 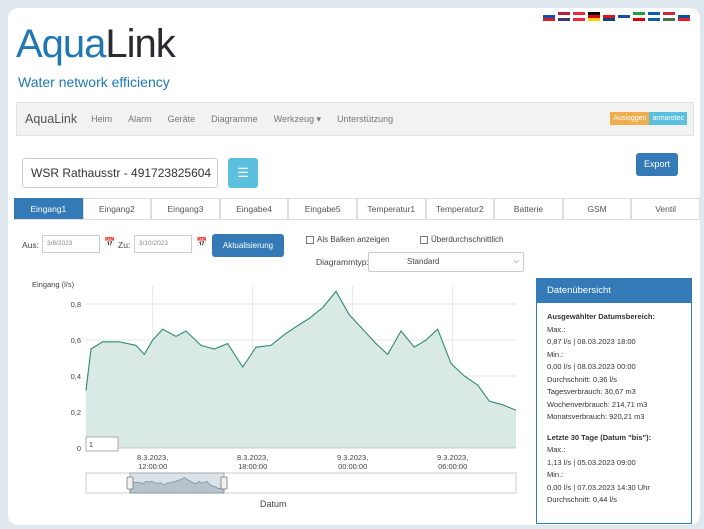 I want to click on y-tick-label: 0,6, so click(x=76, y=340).